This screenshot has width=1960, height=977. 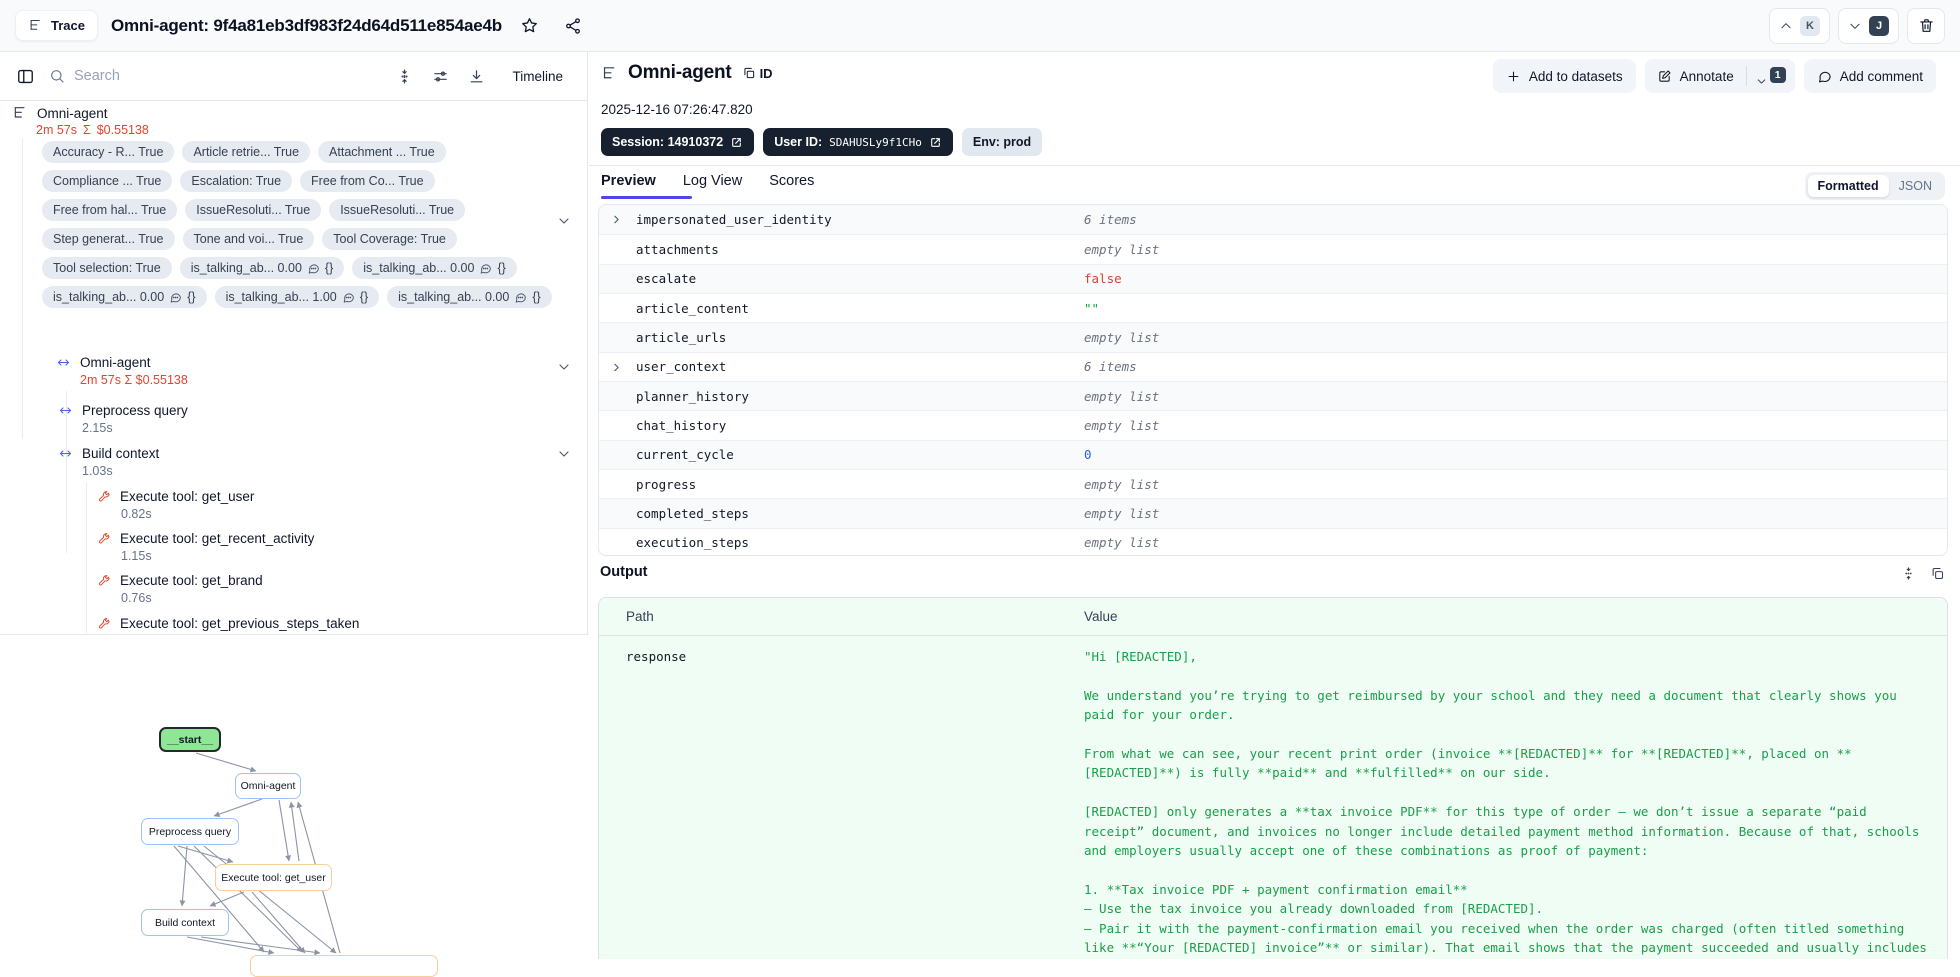 What do you see at coordinates (537, 76) in the screenshot?
I see `timeline-toggle: Timeline` at bounding box center [537, 76].